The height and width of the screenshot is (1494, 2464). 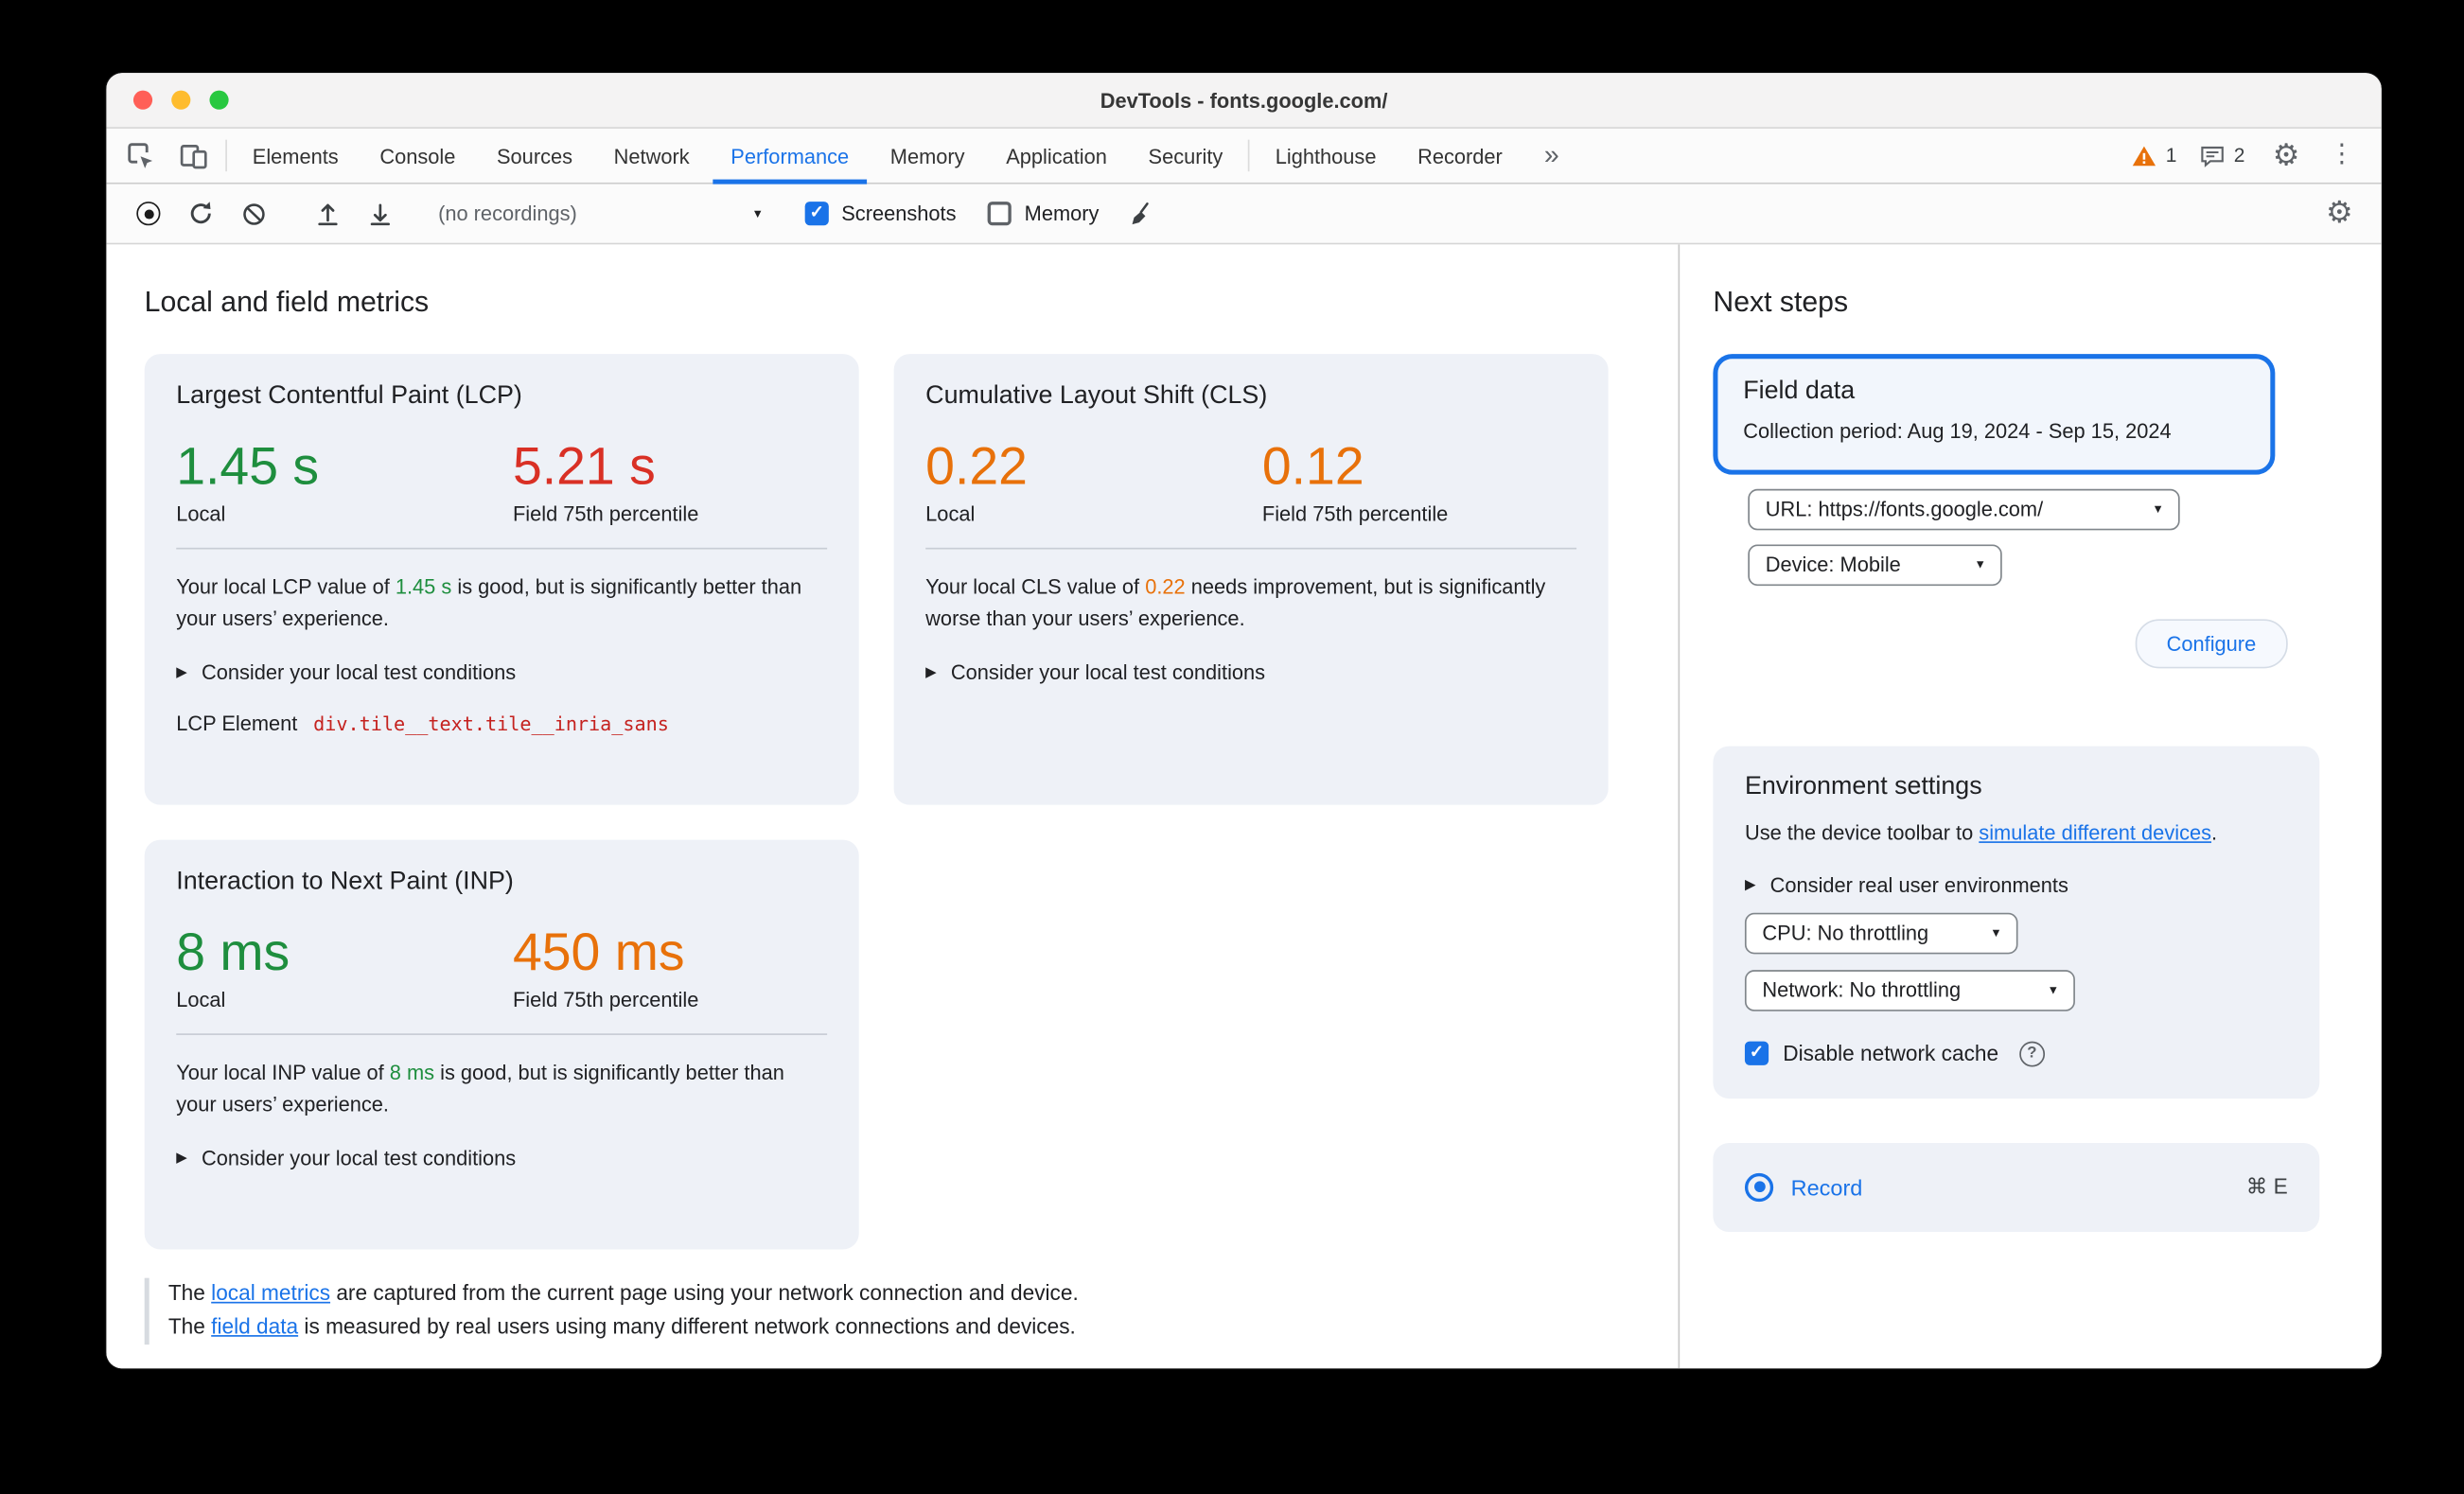 I want to click on collect-garbage-icon, so click(x=1141, y=213).